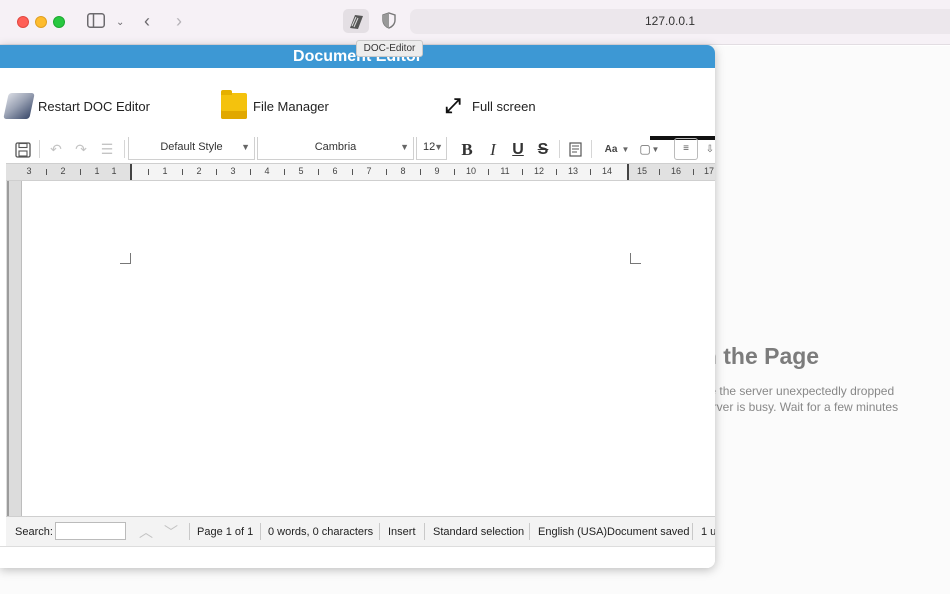 The width and height of the screenshot is (950, 594). I want to click on ruler-number: 6, so click(335, 171).